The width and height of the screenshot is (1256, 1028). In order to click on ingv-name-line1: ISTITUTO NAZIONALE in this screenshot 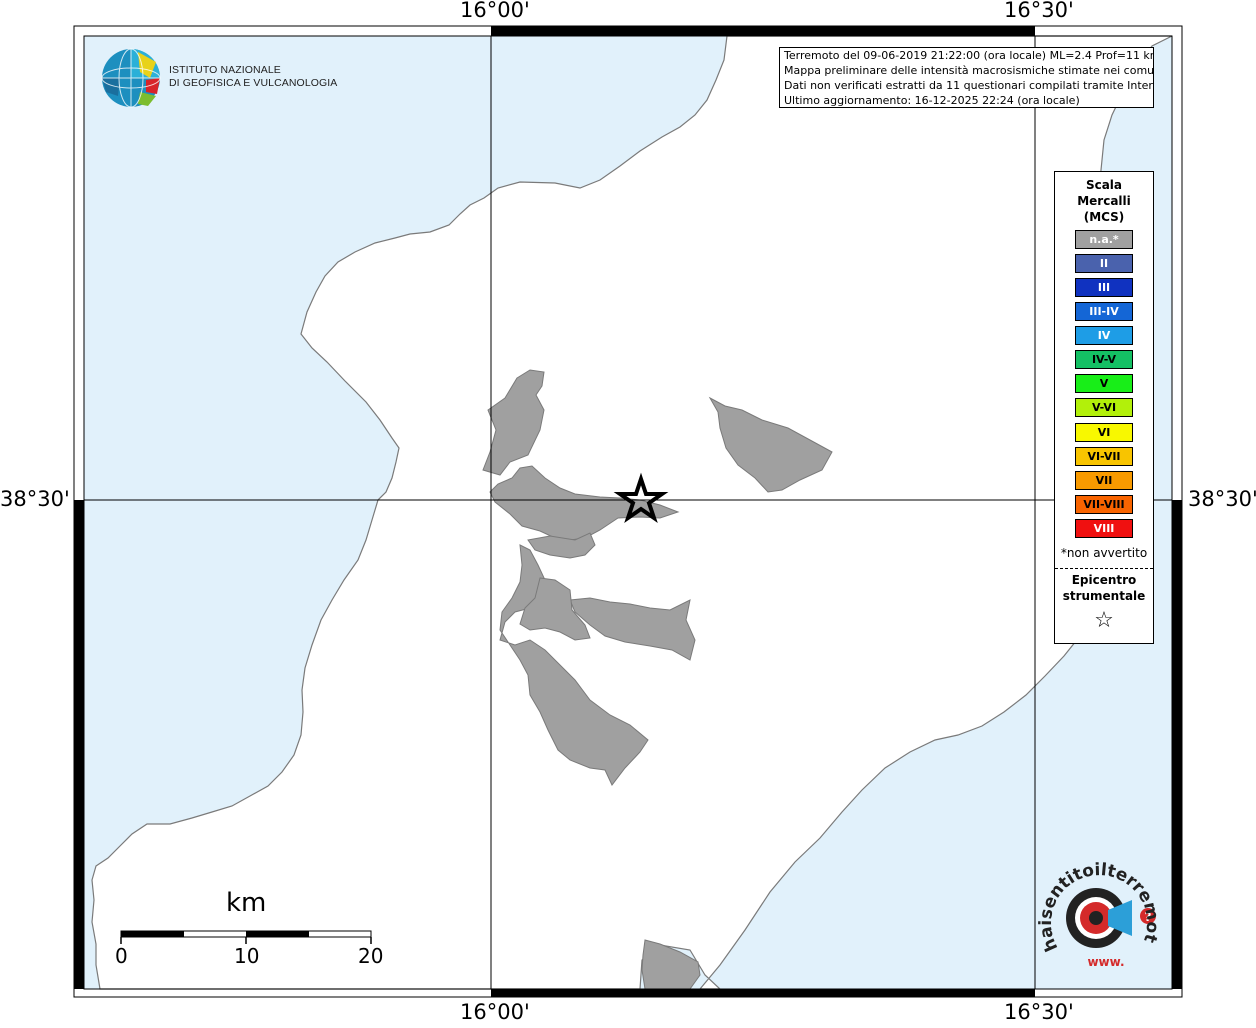, I will do `click(225, 70)`.